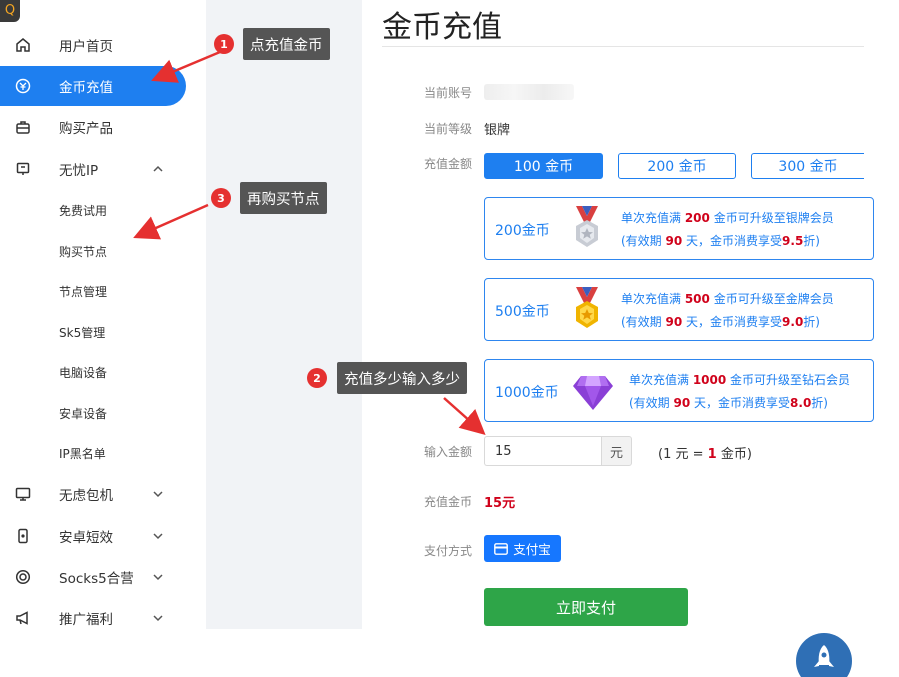 This screenshot has width=899, height=677. Describe the element at coordinates (83, 210) in the screenshot. I see `sidebar-subitem-free-trial: 免费试用` at that location.